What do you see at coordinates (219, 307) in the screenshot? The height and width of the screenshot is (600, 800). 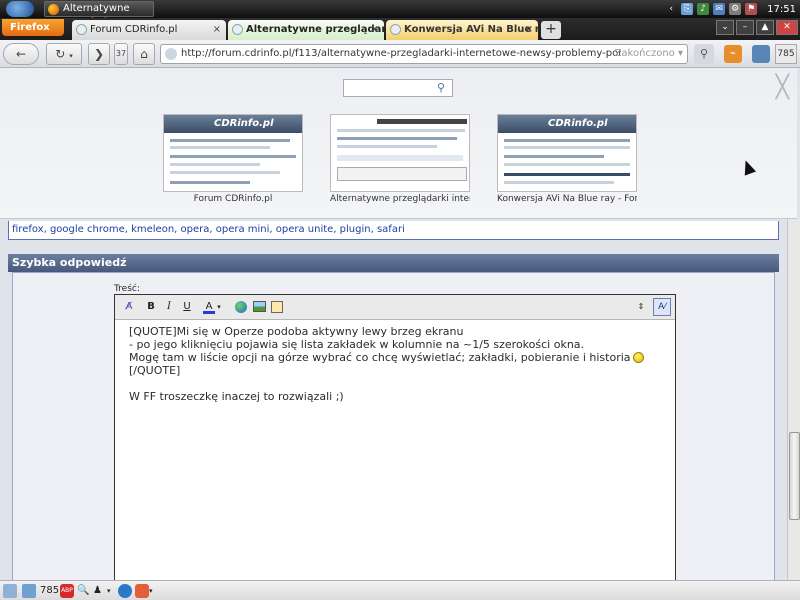 I see `text-color-dropdown-icon: ▾` at bounding box center [219, 307].